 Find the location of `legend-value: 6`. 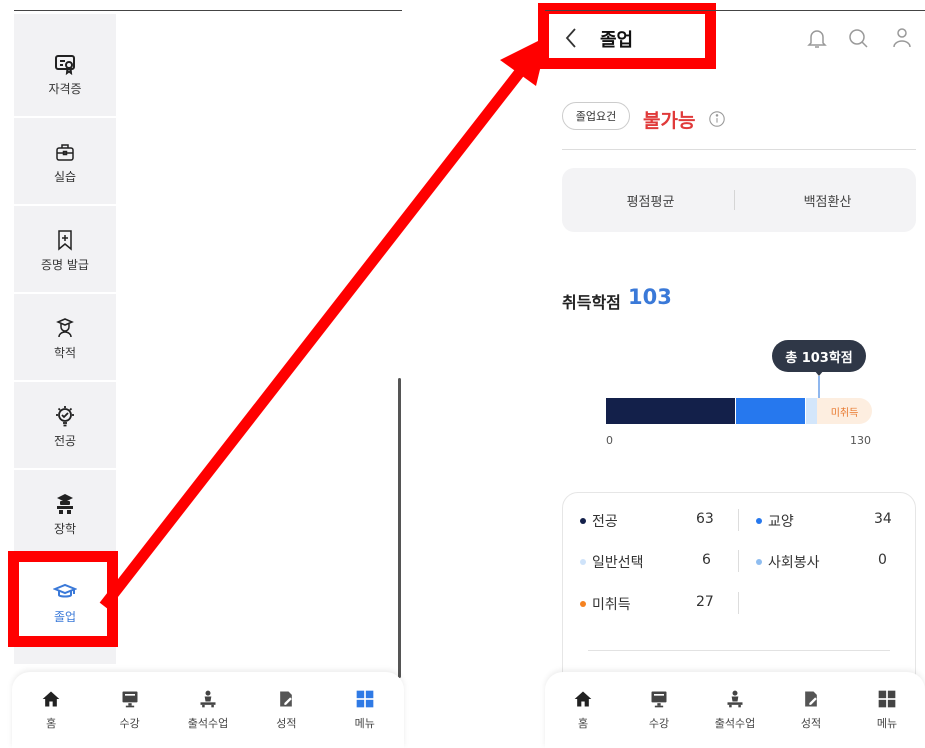

legend-value: 6 is located at coordinates (706, 560).